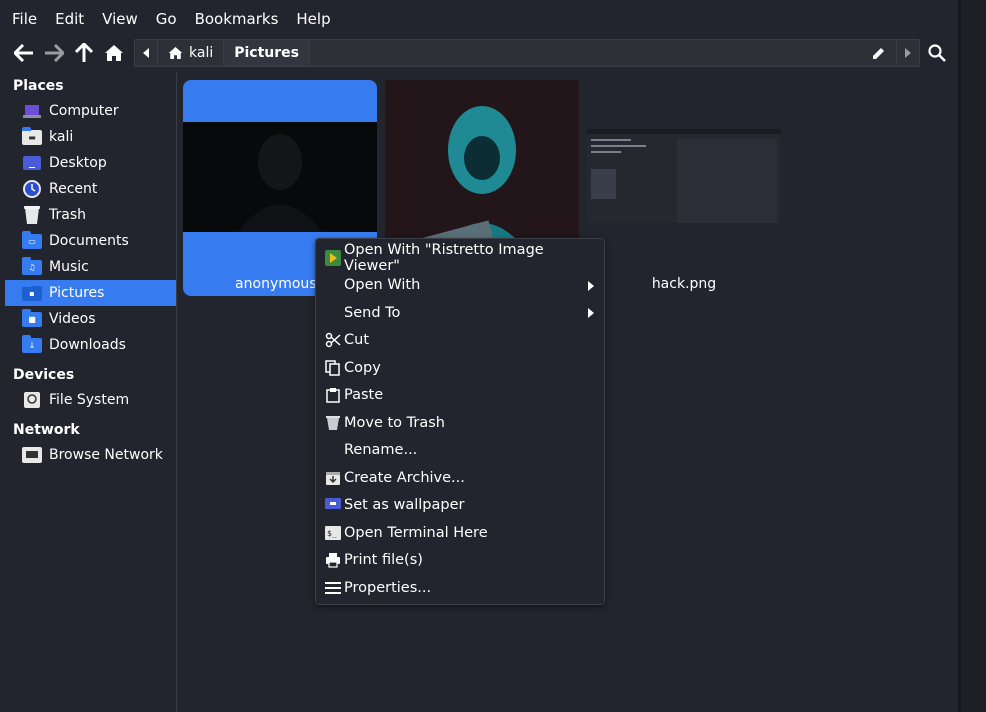 The height and width of the screenshot is (712, 986). I want to click on menu-item-send-to: Send To, so click(460, 313).